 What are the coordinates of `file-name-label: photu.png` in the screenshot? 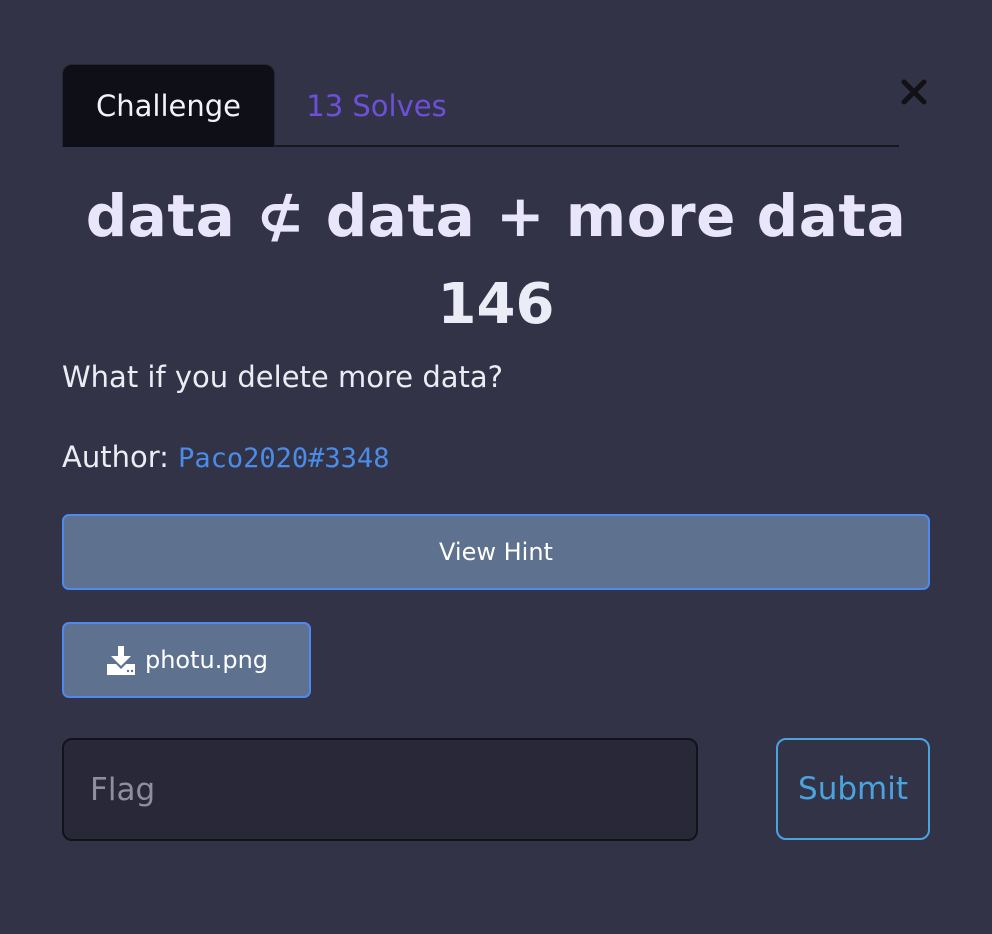 It's located at (206, 660).